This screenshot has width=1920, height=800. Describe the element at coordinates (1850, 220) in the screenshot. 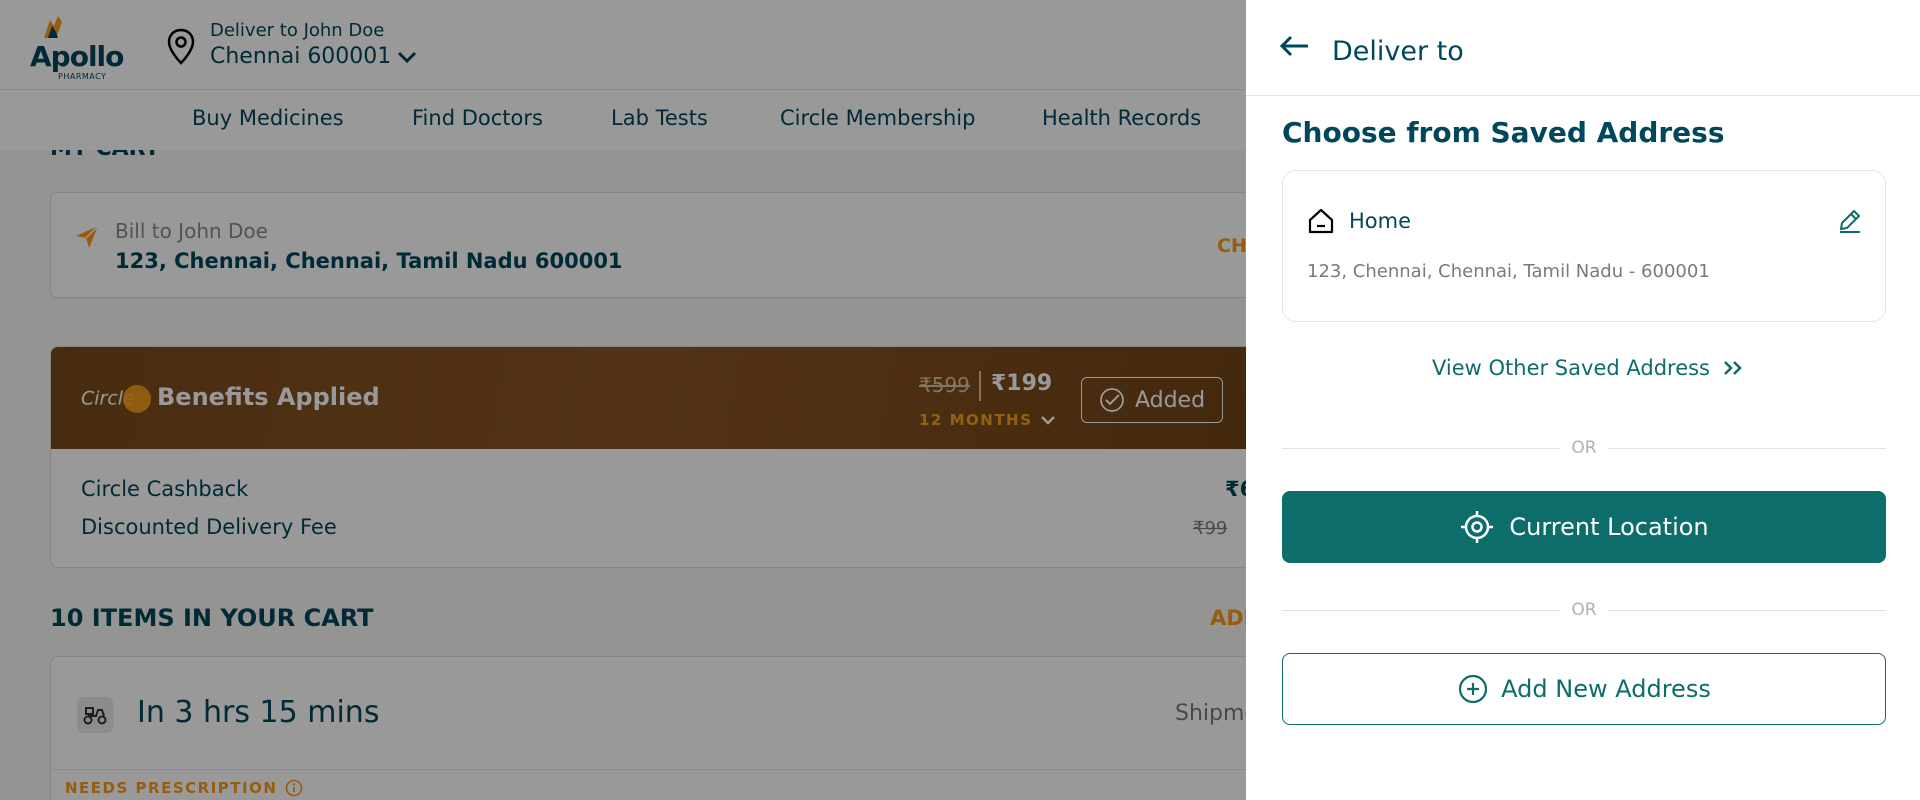

I see `edit-pencil-icon` at that location.